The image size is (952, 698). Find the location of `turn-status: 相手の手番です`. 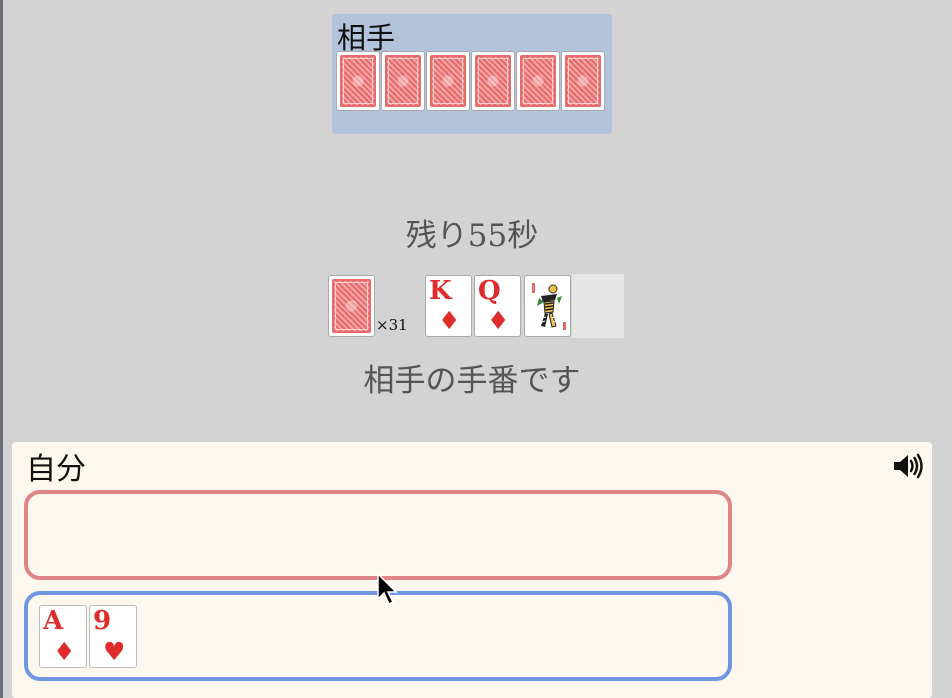

turn-status: 相手の手番です is located at coordinates (472, 381).